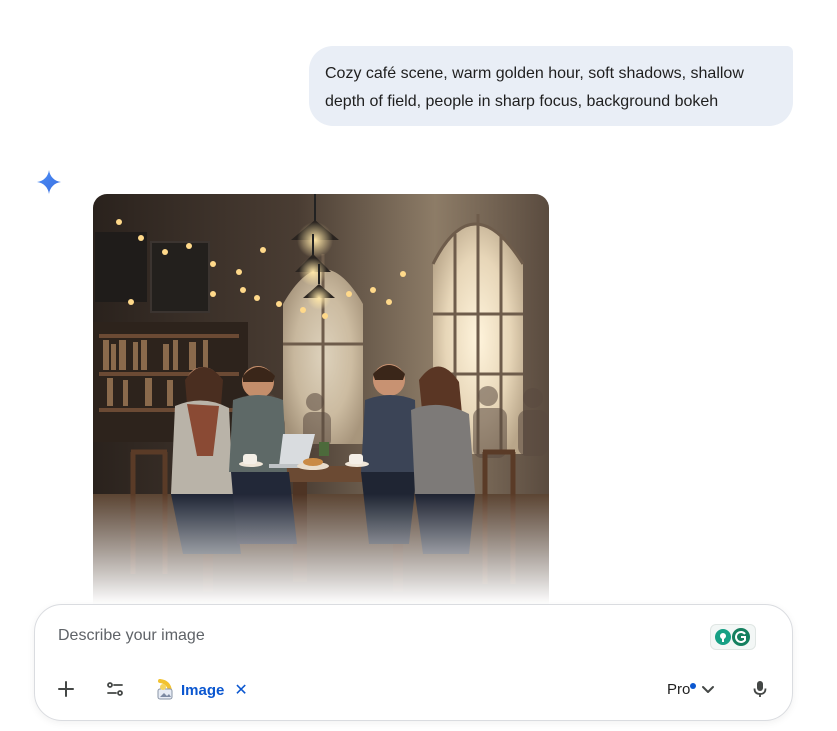 This screenshot has height=731, width=837. What do you see at coordinates (358, 636) in the screenshot?
I see `prompt-input` at bounding box center [358, 636].